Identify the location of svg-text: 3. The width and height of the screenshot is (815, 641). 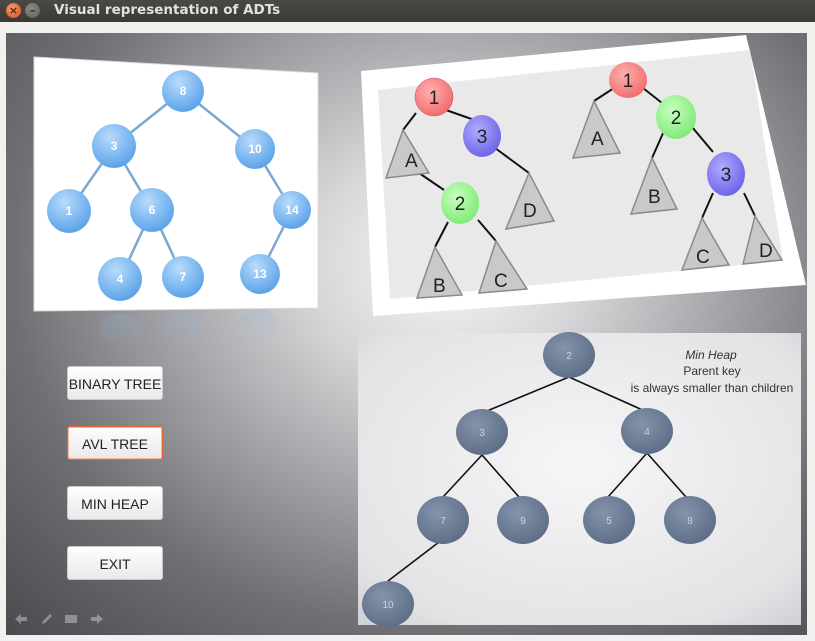
(482, 433).